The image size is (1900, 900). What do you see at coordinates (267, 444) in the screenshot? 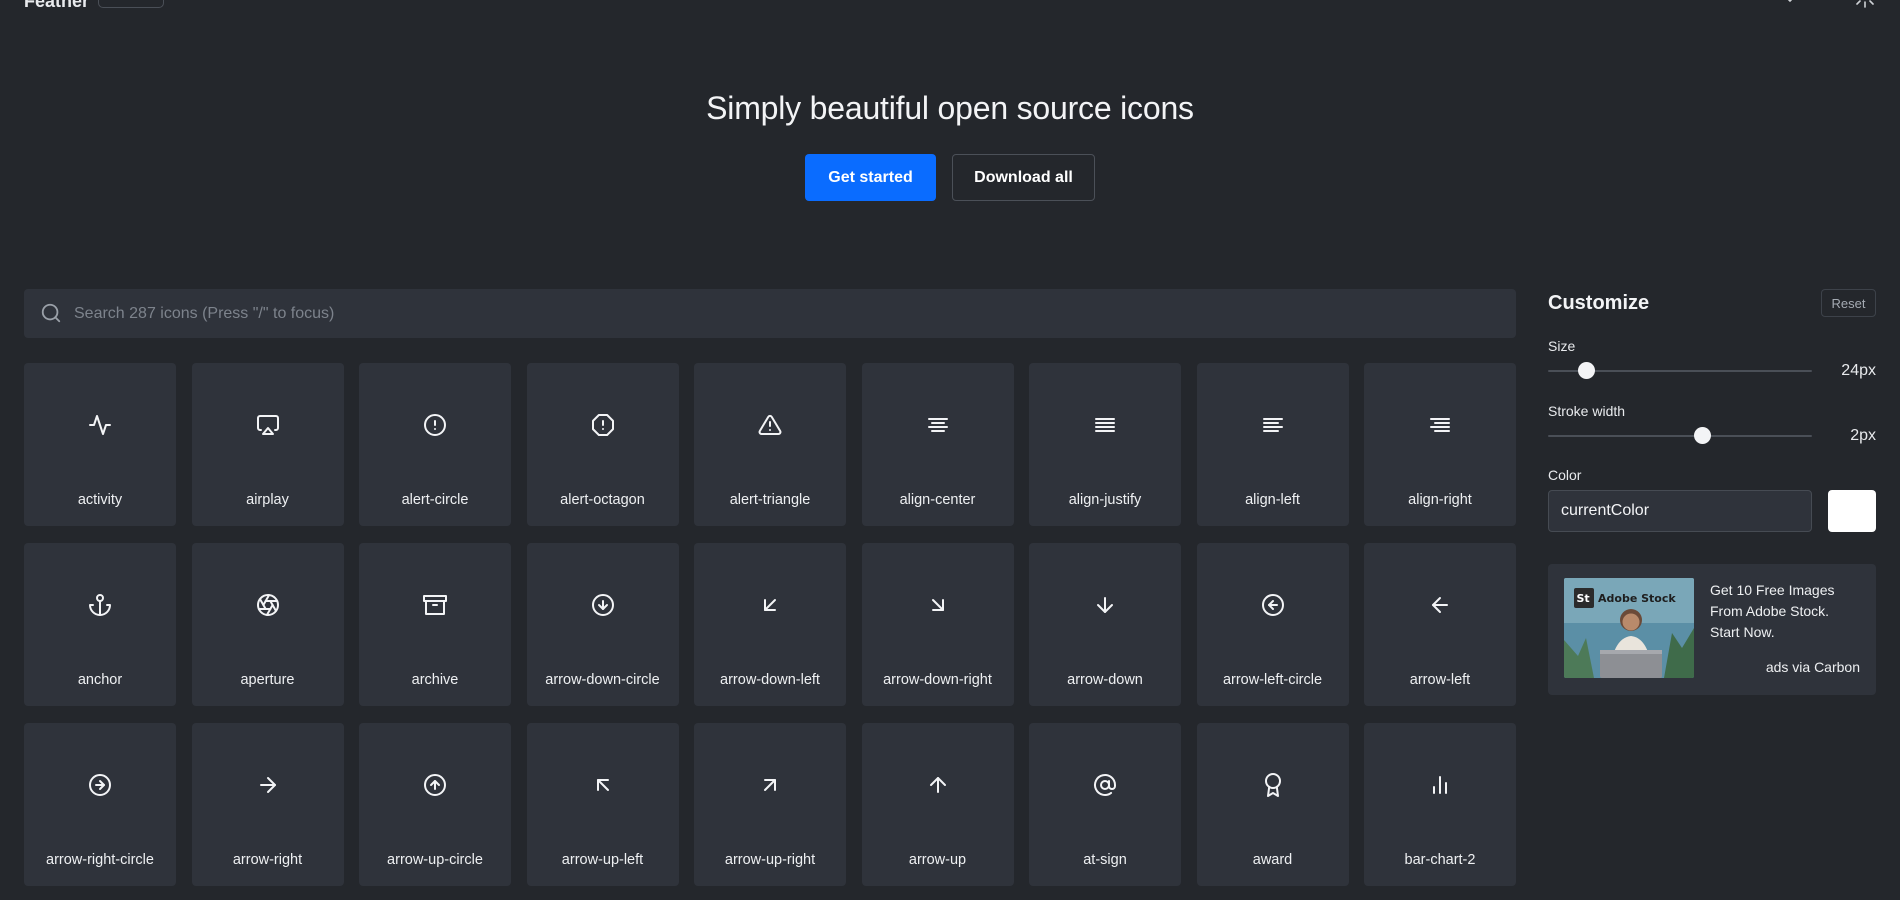
I see `icon-tile-airplay: airplay` at bounding box center [267, 444].